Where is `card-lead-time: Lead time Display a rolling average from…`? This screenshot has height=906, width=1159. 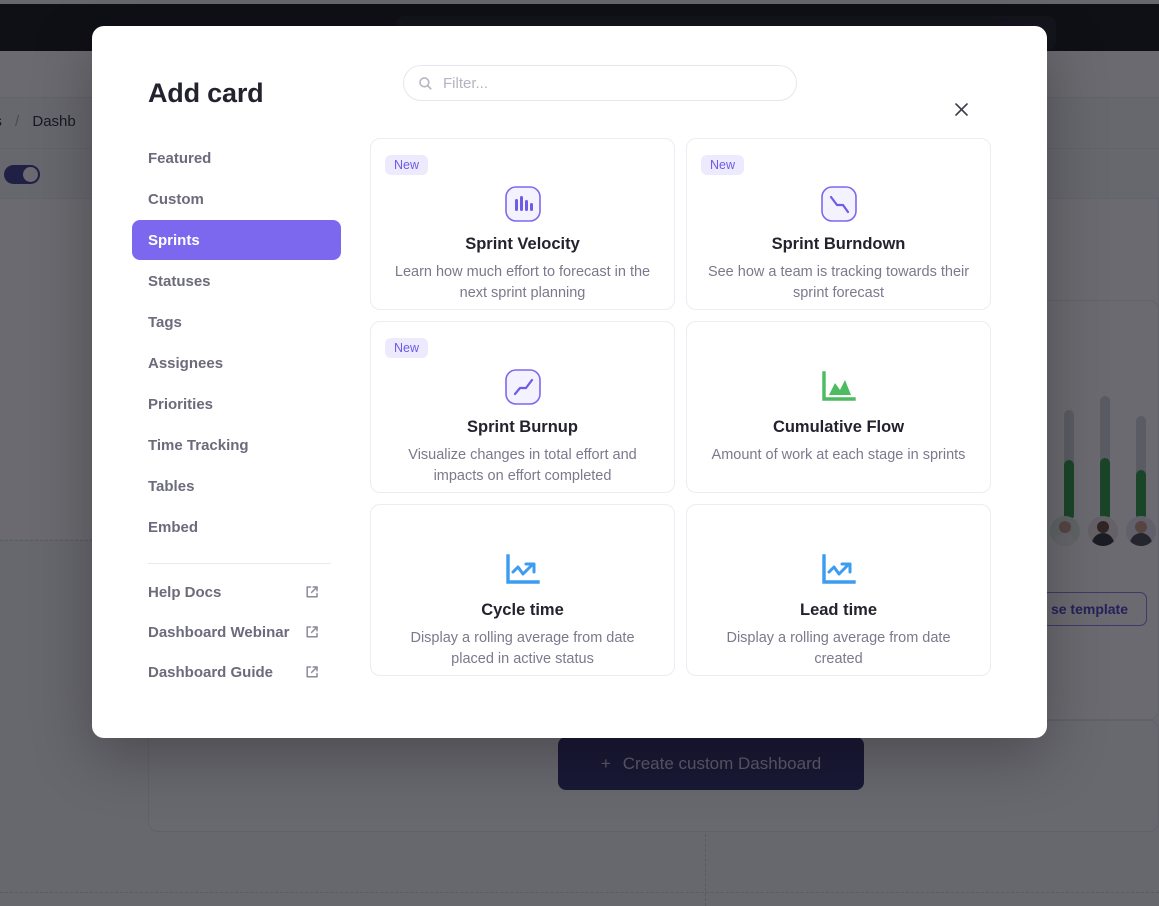 card-lead-time: Lead time Display a rolling average from… is located at coordinates (838, 590).